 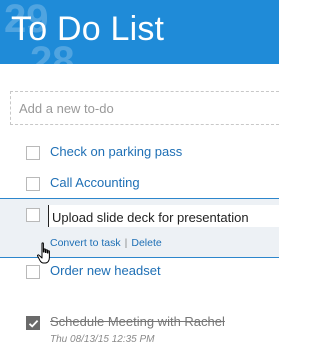 I want to click on todo-item-selected: Convert to task|Delete, so click(x=139, y=228).